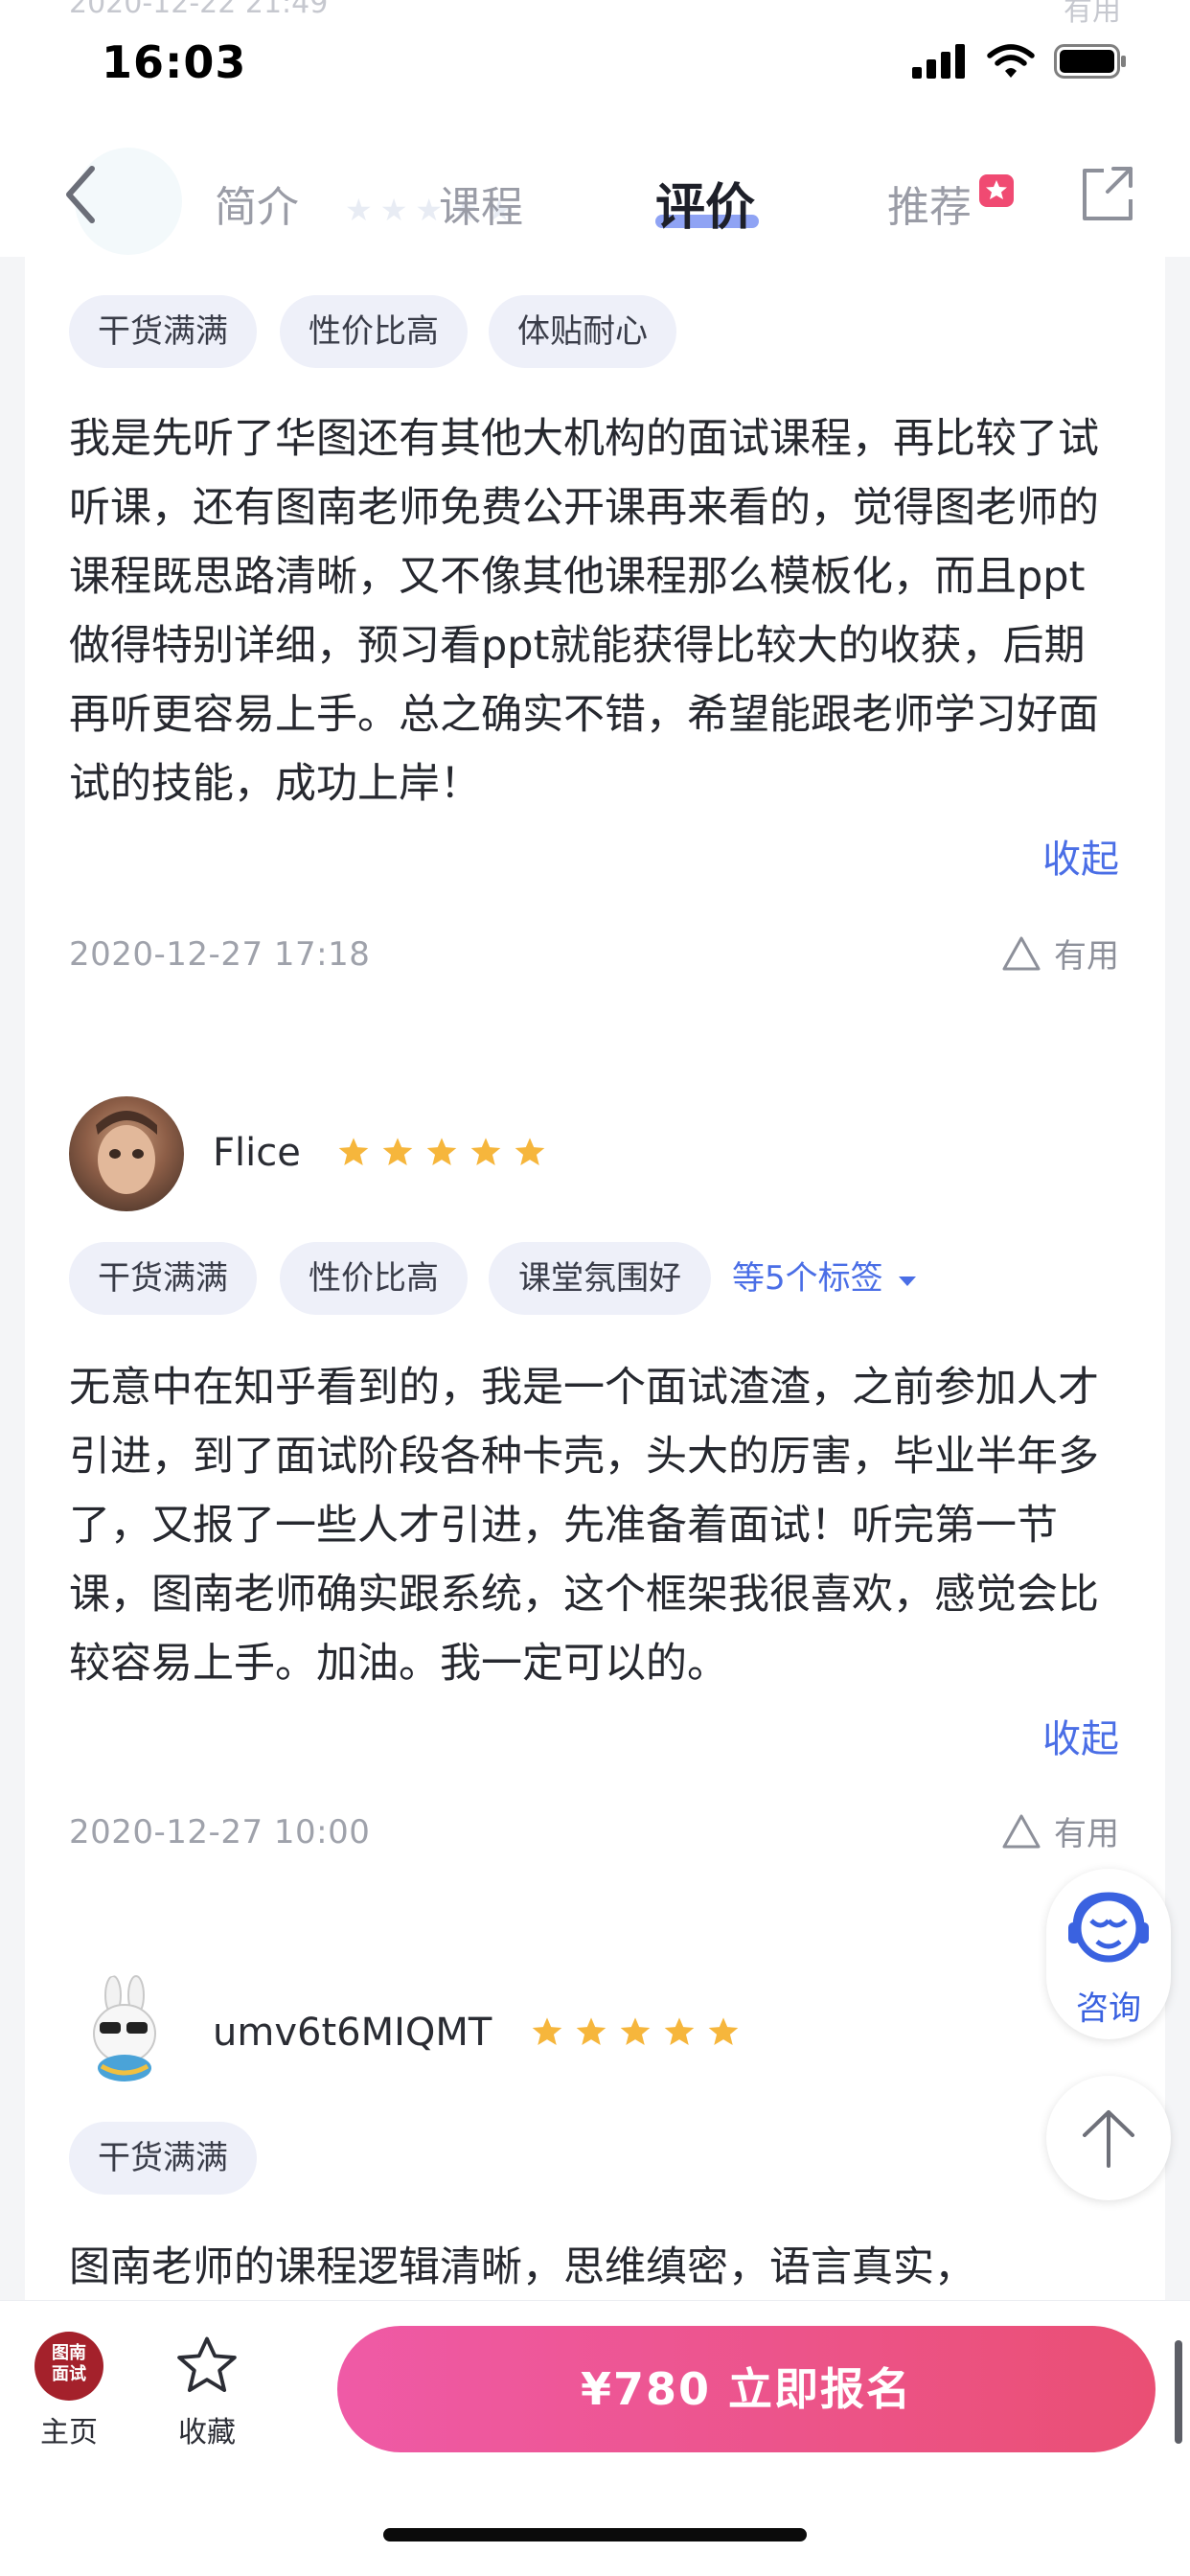  What do you see at coordinates (997, 190) in the screenshot?
I see `recommend-badge-icon` at bounding box center [997, 190].